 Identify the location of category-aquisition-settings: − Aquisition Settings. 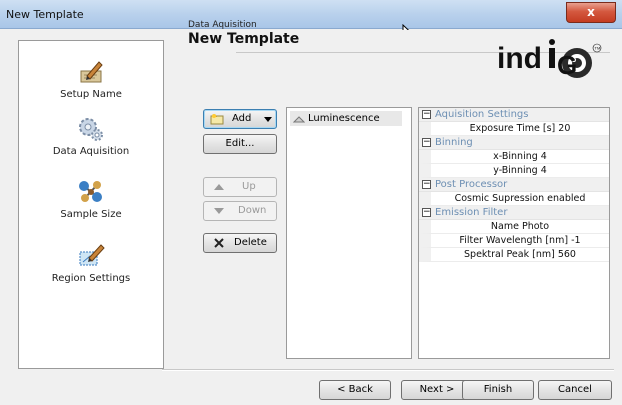
(514, 115).